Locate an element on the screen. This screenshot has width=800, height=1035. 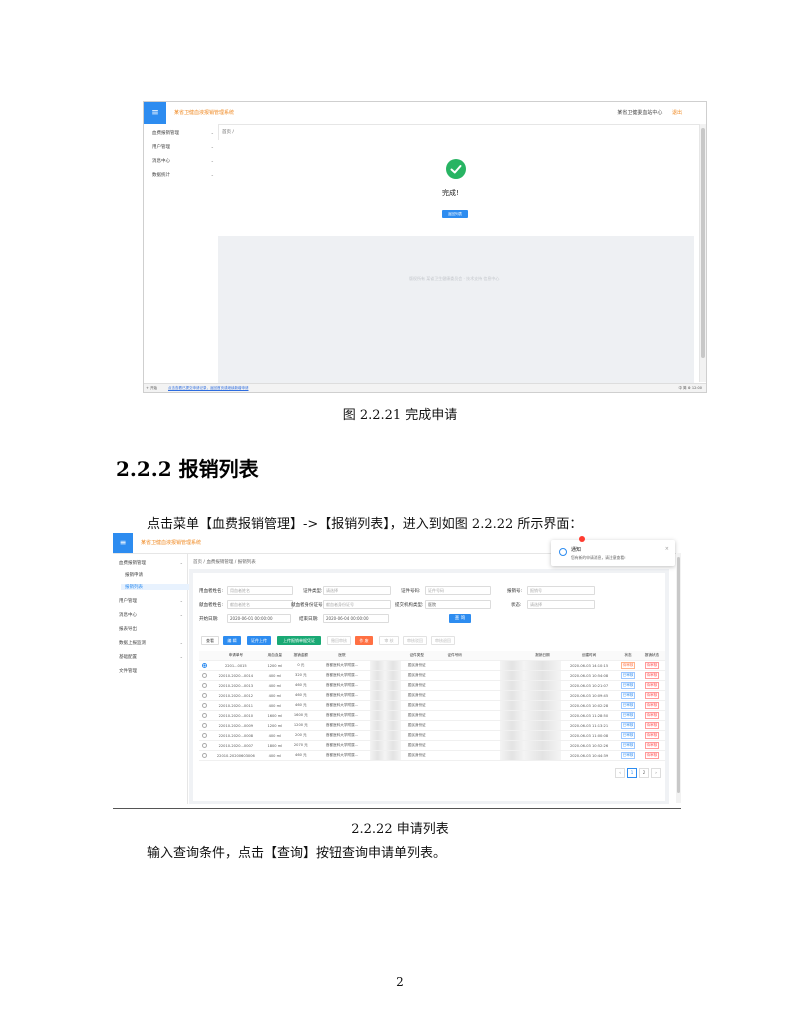
org-type-select: 医院 is located at coordinates (458, 604).